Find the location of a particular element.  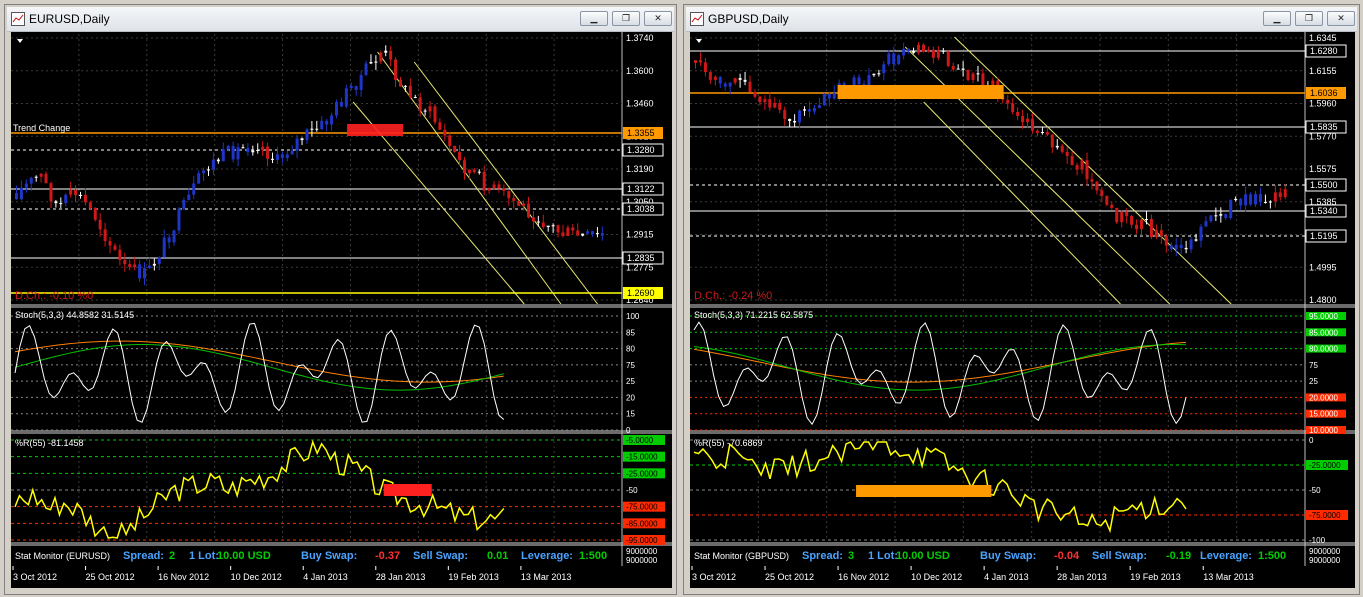

trend-change-label: Trend Change is located at coordinates (41, 128).